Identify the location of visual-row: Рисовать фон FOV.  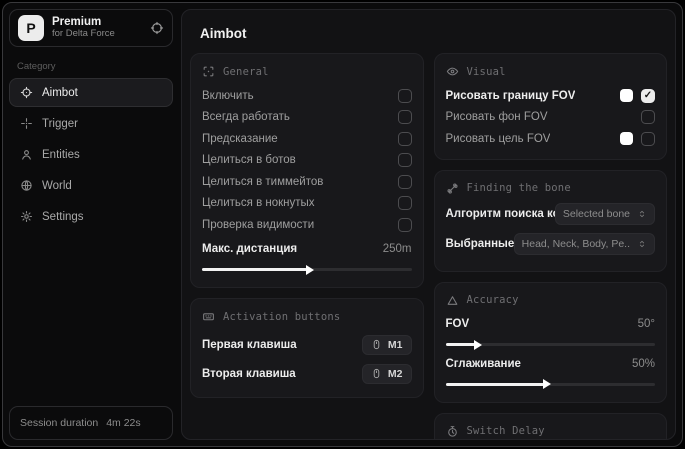
(550, 118).